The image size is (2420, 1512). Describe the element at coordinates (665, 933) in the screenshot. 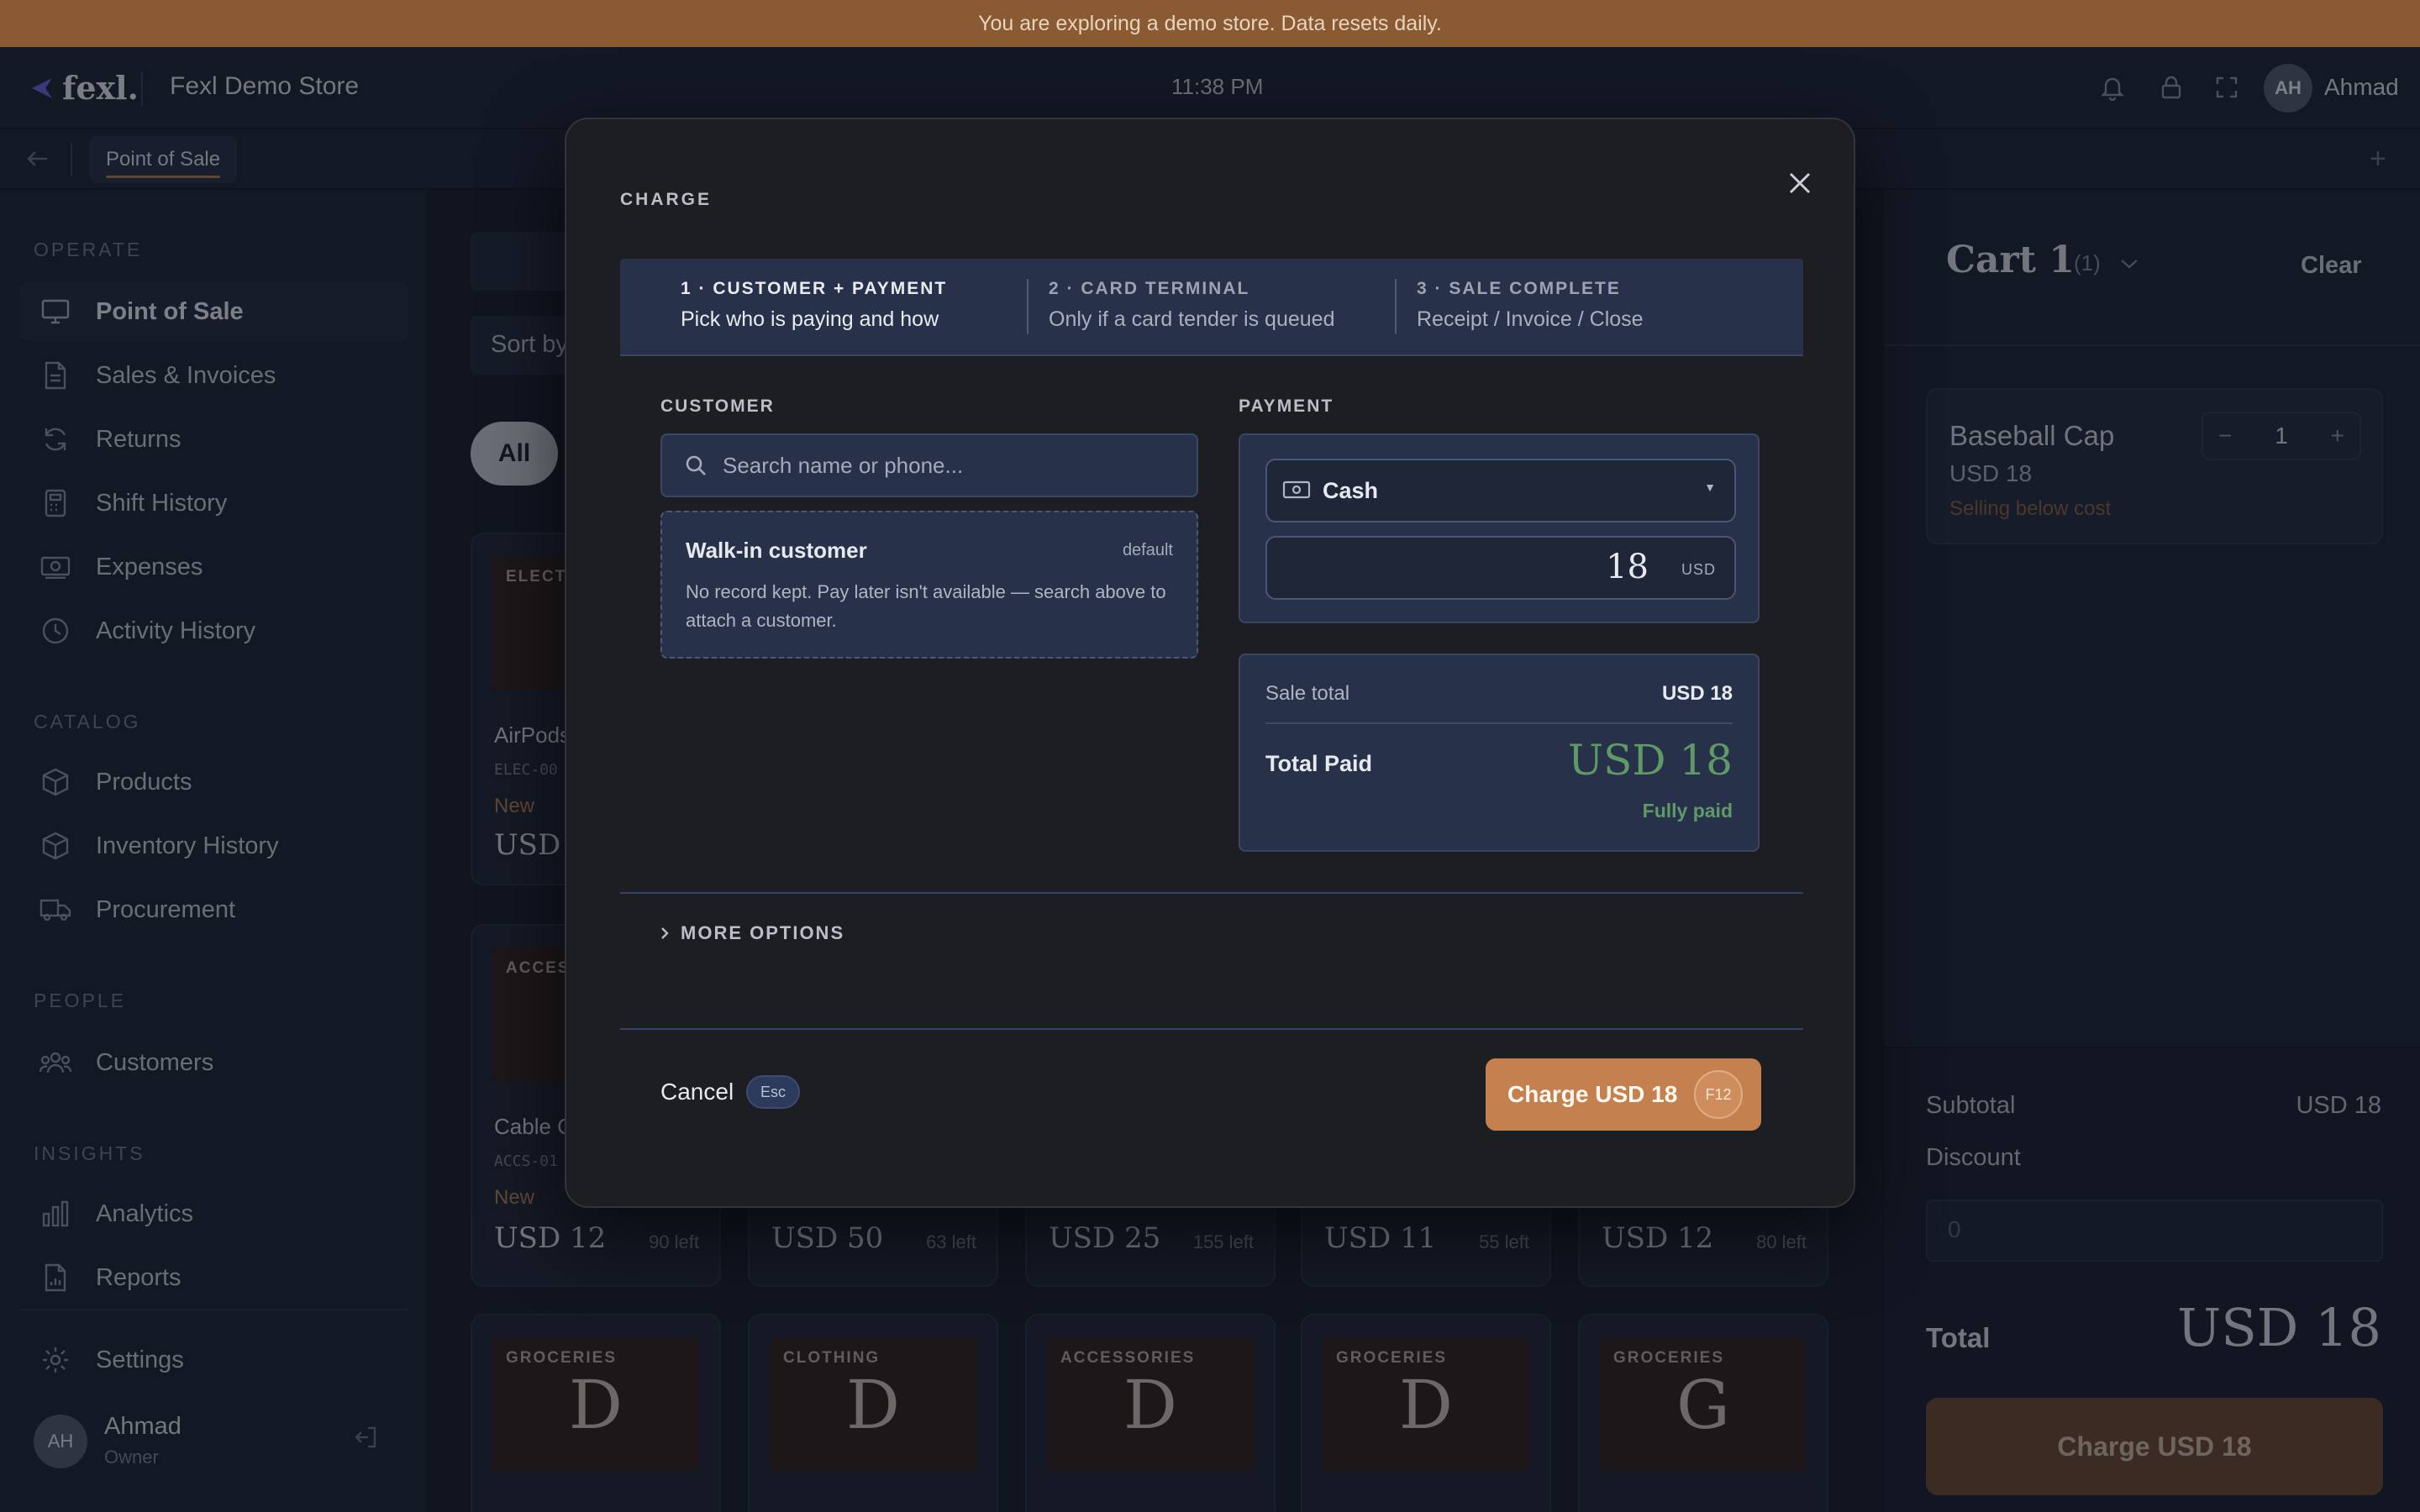

I see `chevron-right-icon` at that location.